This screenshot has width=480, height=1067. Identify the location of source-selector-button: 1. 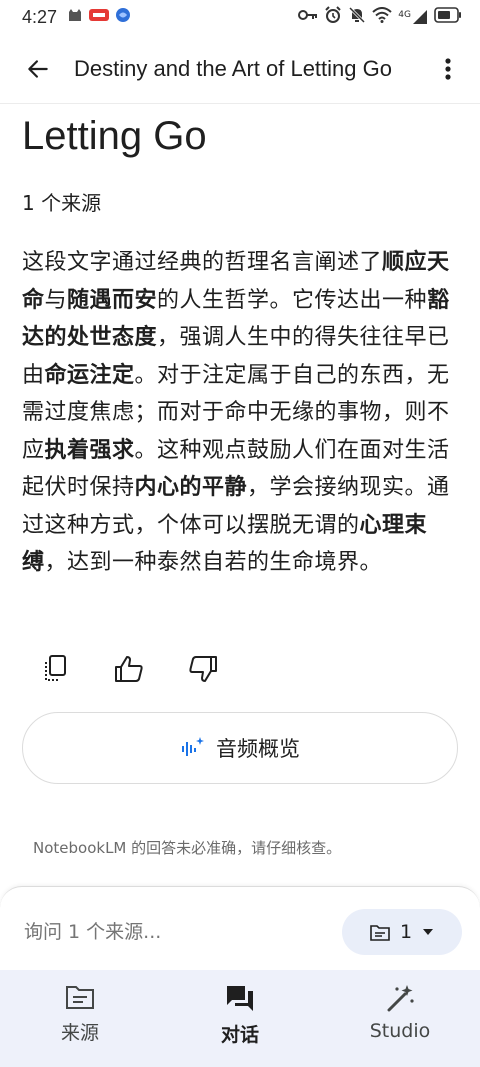
(402, 932).